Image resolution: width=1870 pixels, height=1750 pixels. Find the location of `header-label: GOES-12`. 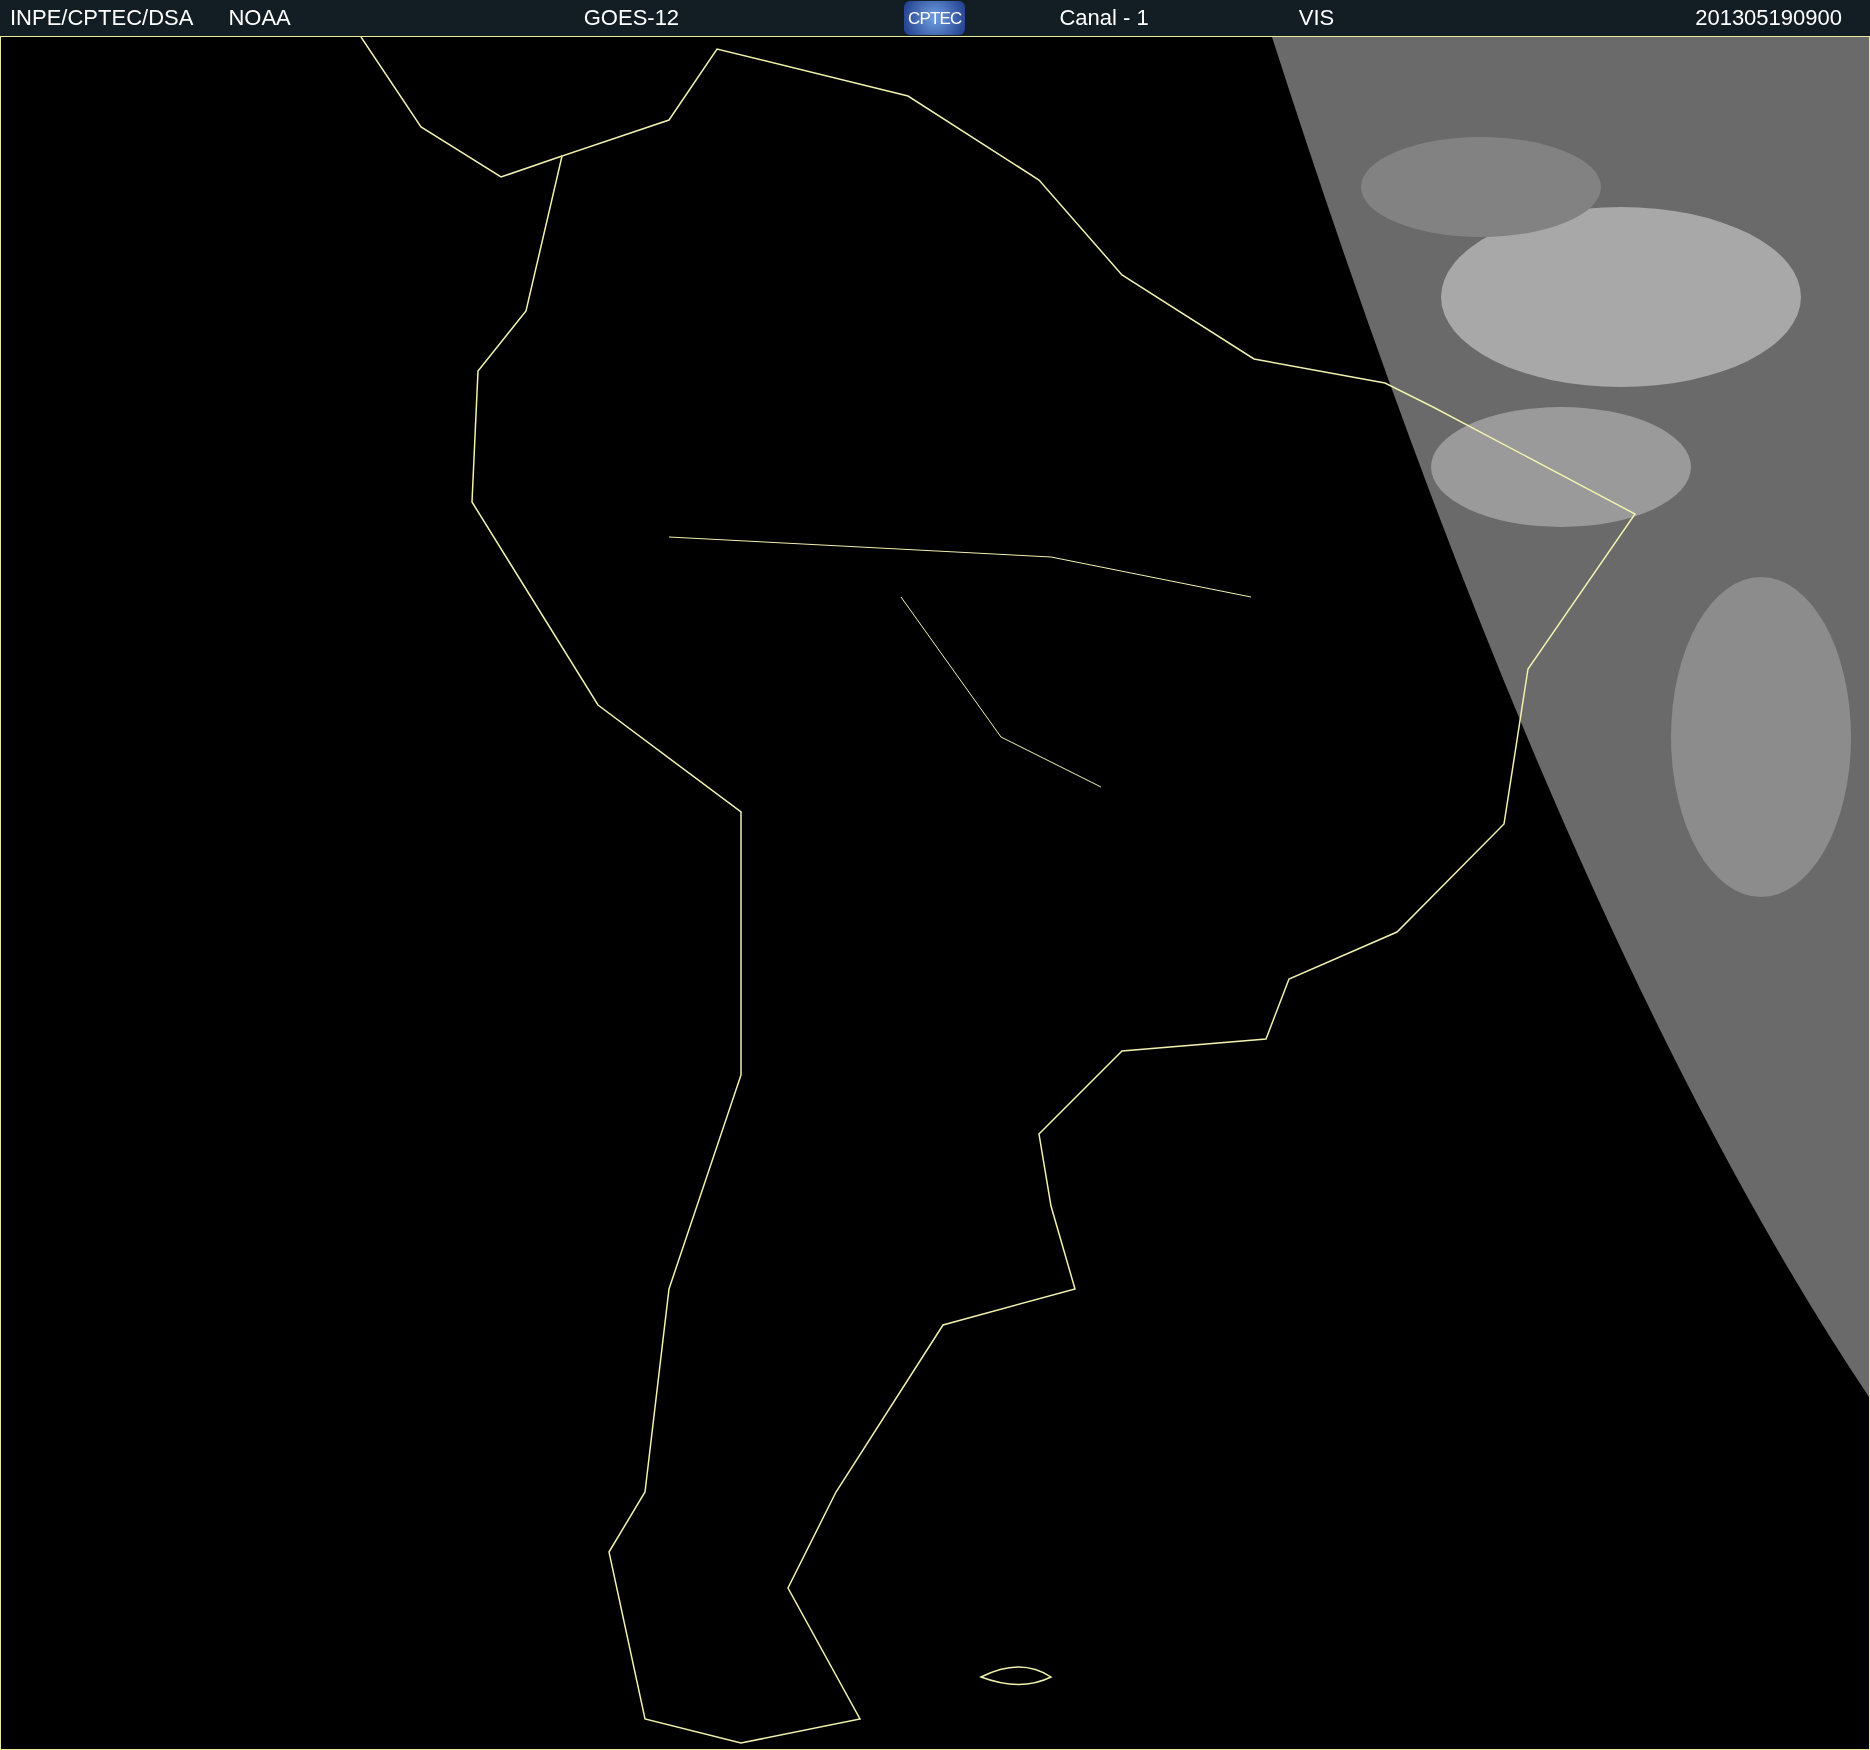

header-label: GOES-12 is located at coordinates (631, 18).